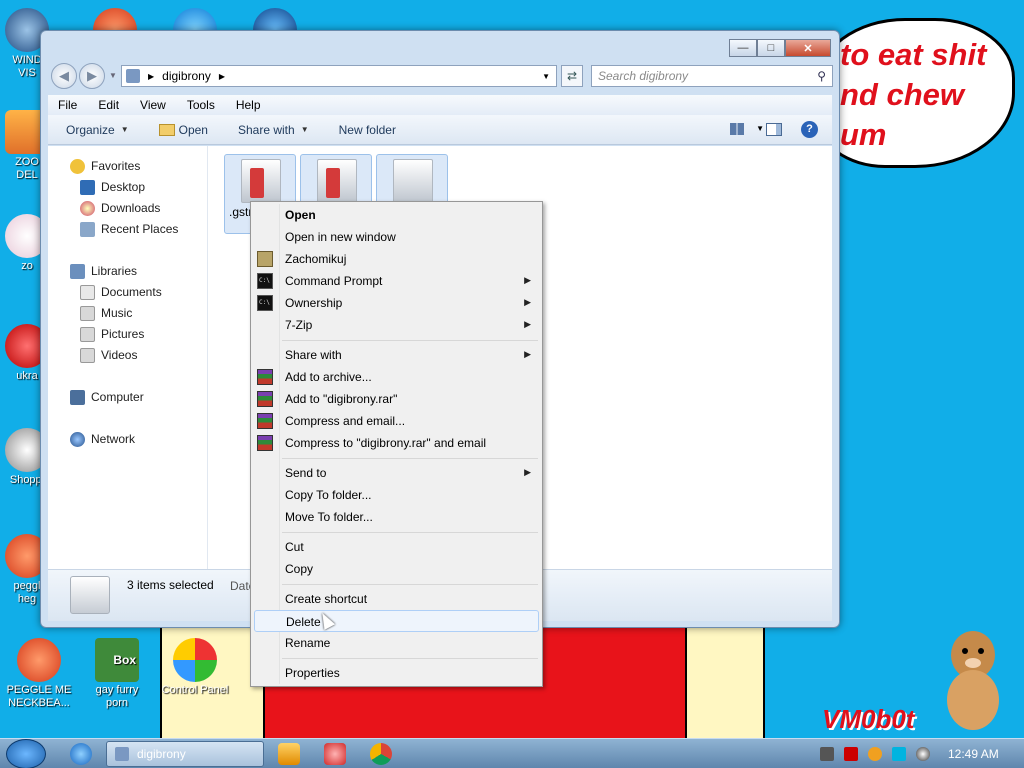 The width and height of the screenshot is (1024, 768). I want to click on nav-recent-places-label: Recent Places, so click(140, 229).